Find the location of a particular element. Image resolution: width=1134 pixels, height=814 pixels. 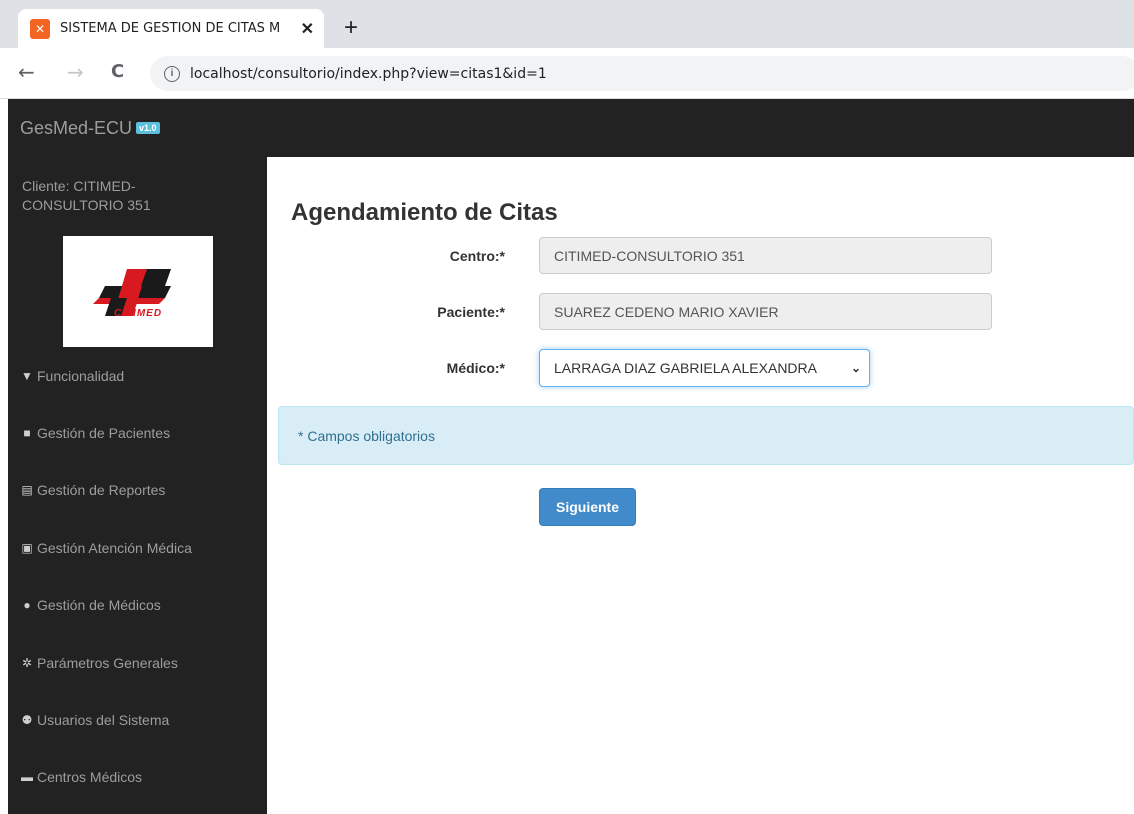

sidebar-item-label: Gestión de Reportes is located at coordinates (101, 490).